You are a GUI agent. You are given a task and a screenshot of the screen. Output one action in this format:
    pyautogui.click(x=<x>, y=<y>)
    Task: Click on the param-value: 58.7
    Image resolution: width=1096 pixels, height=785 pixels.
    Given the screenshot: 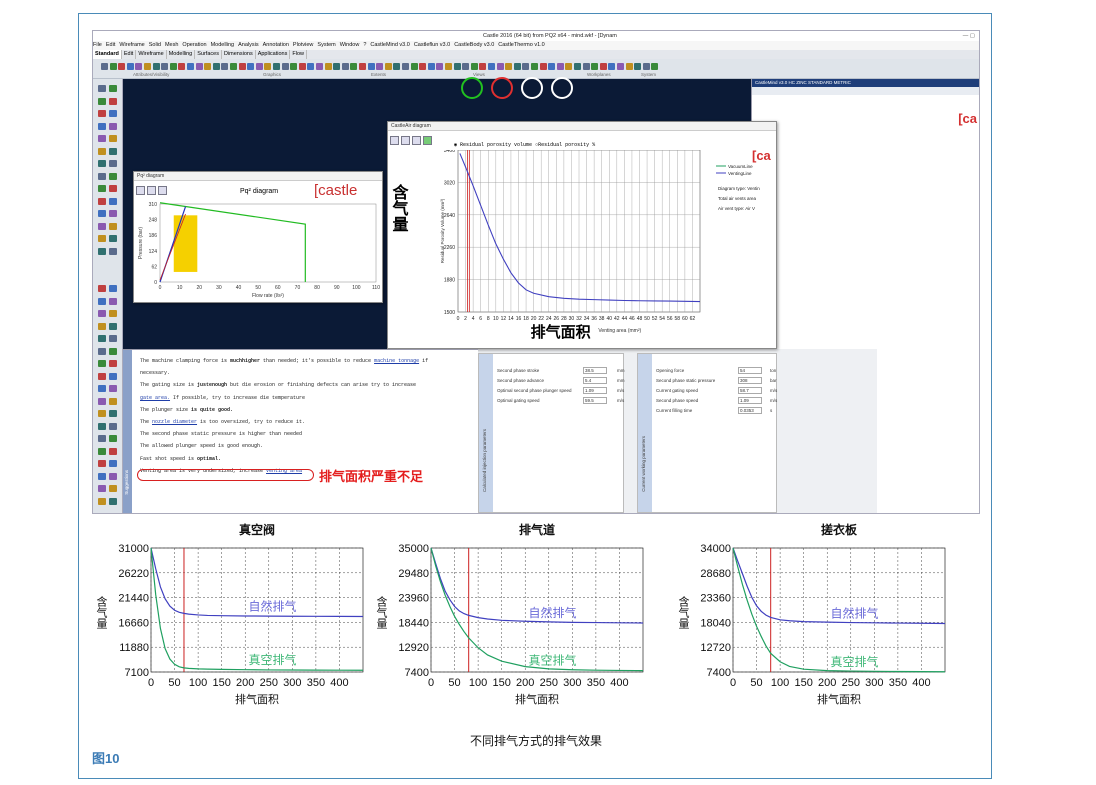 What is the action you would take?
    pyautogui.click(x=750, y=390)
    